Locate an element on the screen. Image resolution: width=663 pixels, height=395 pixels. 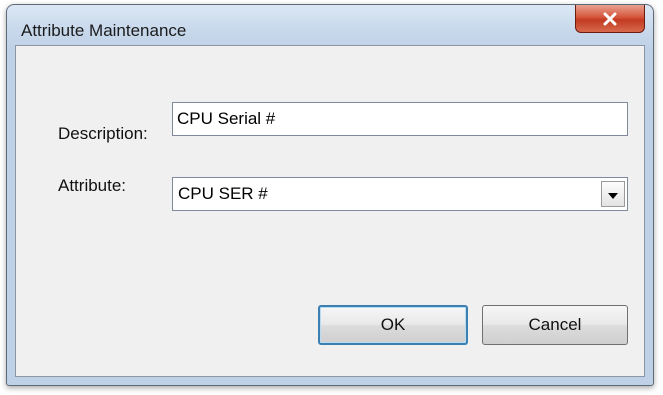
attribute-select-value: CPU SER # is located at coordinates (223, 193).